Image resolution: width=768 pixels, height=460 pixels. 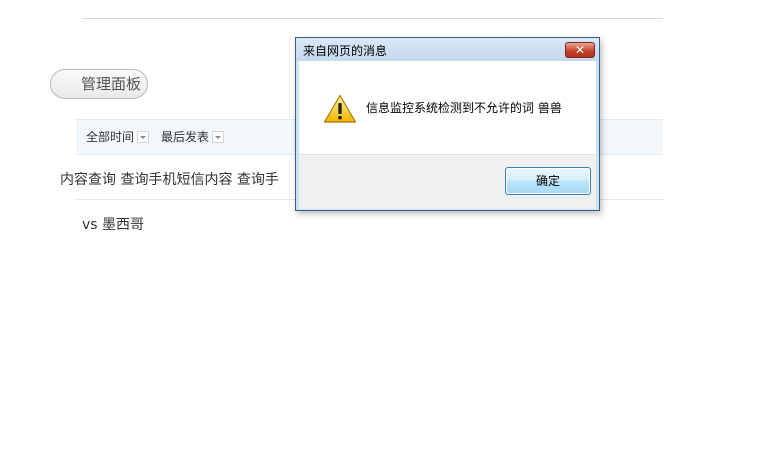 I want to click on manage-panel-button: 管理面板, so click(x=99, y=84).